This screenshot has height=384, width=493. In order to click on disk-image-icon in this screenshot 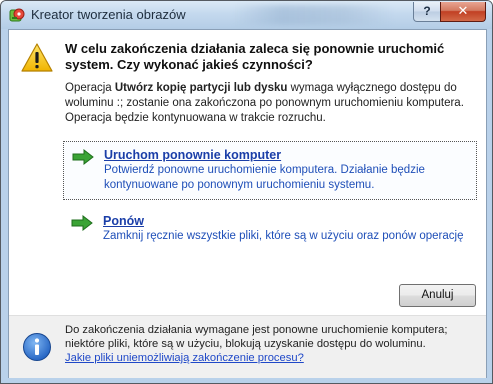, I will do `click(17, 15)`.